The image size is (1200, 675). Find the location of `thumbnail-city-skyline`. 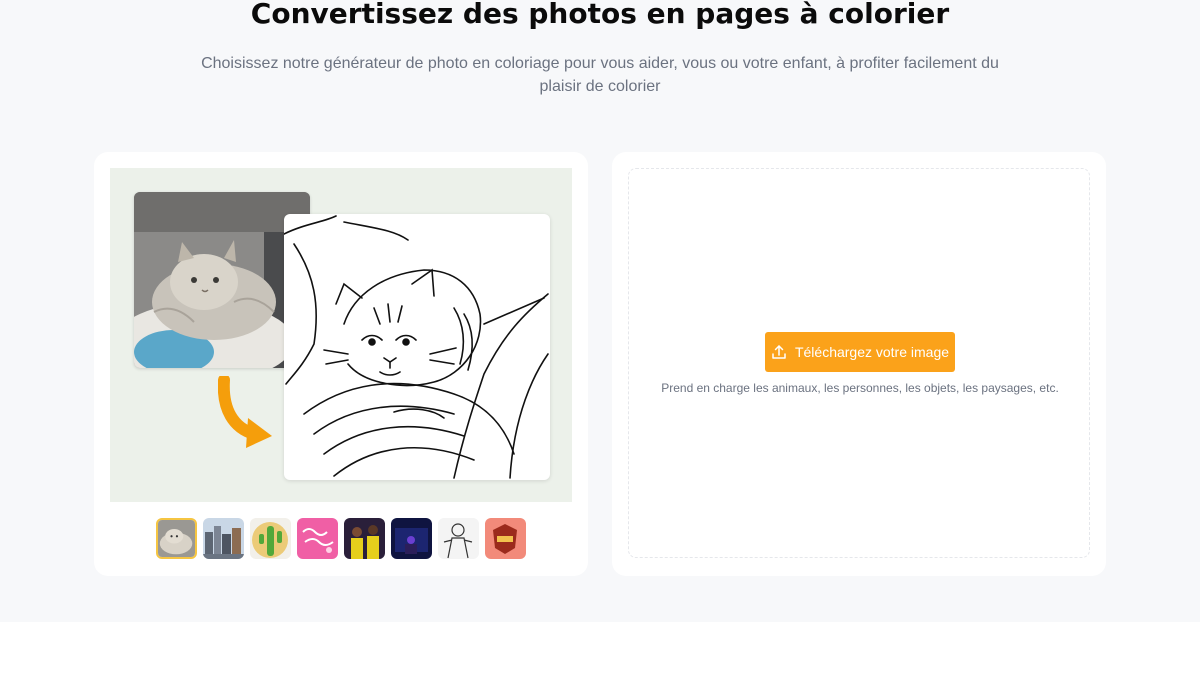

thumbnail-city-skyline is located at coordinates (223, 538).